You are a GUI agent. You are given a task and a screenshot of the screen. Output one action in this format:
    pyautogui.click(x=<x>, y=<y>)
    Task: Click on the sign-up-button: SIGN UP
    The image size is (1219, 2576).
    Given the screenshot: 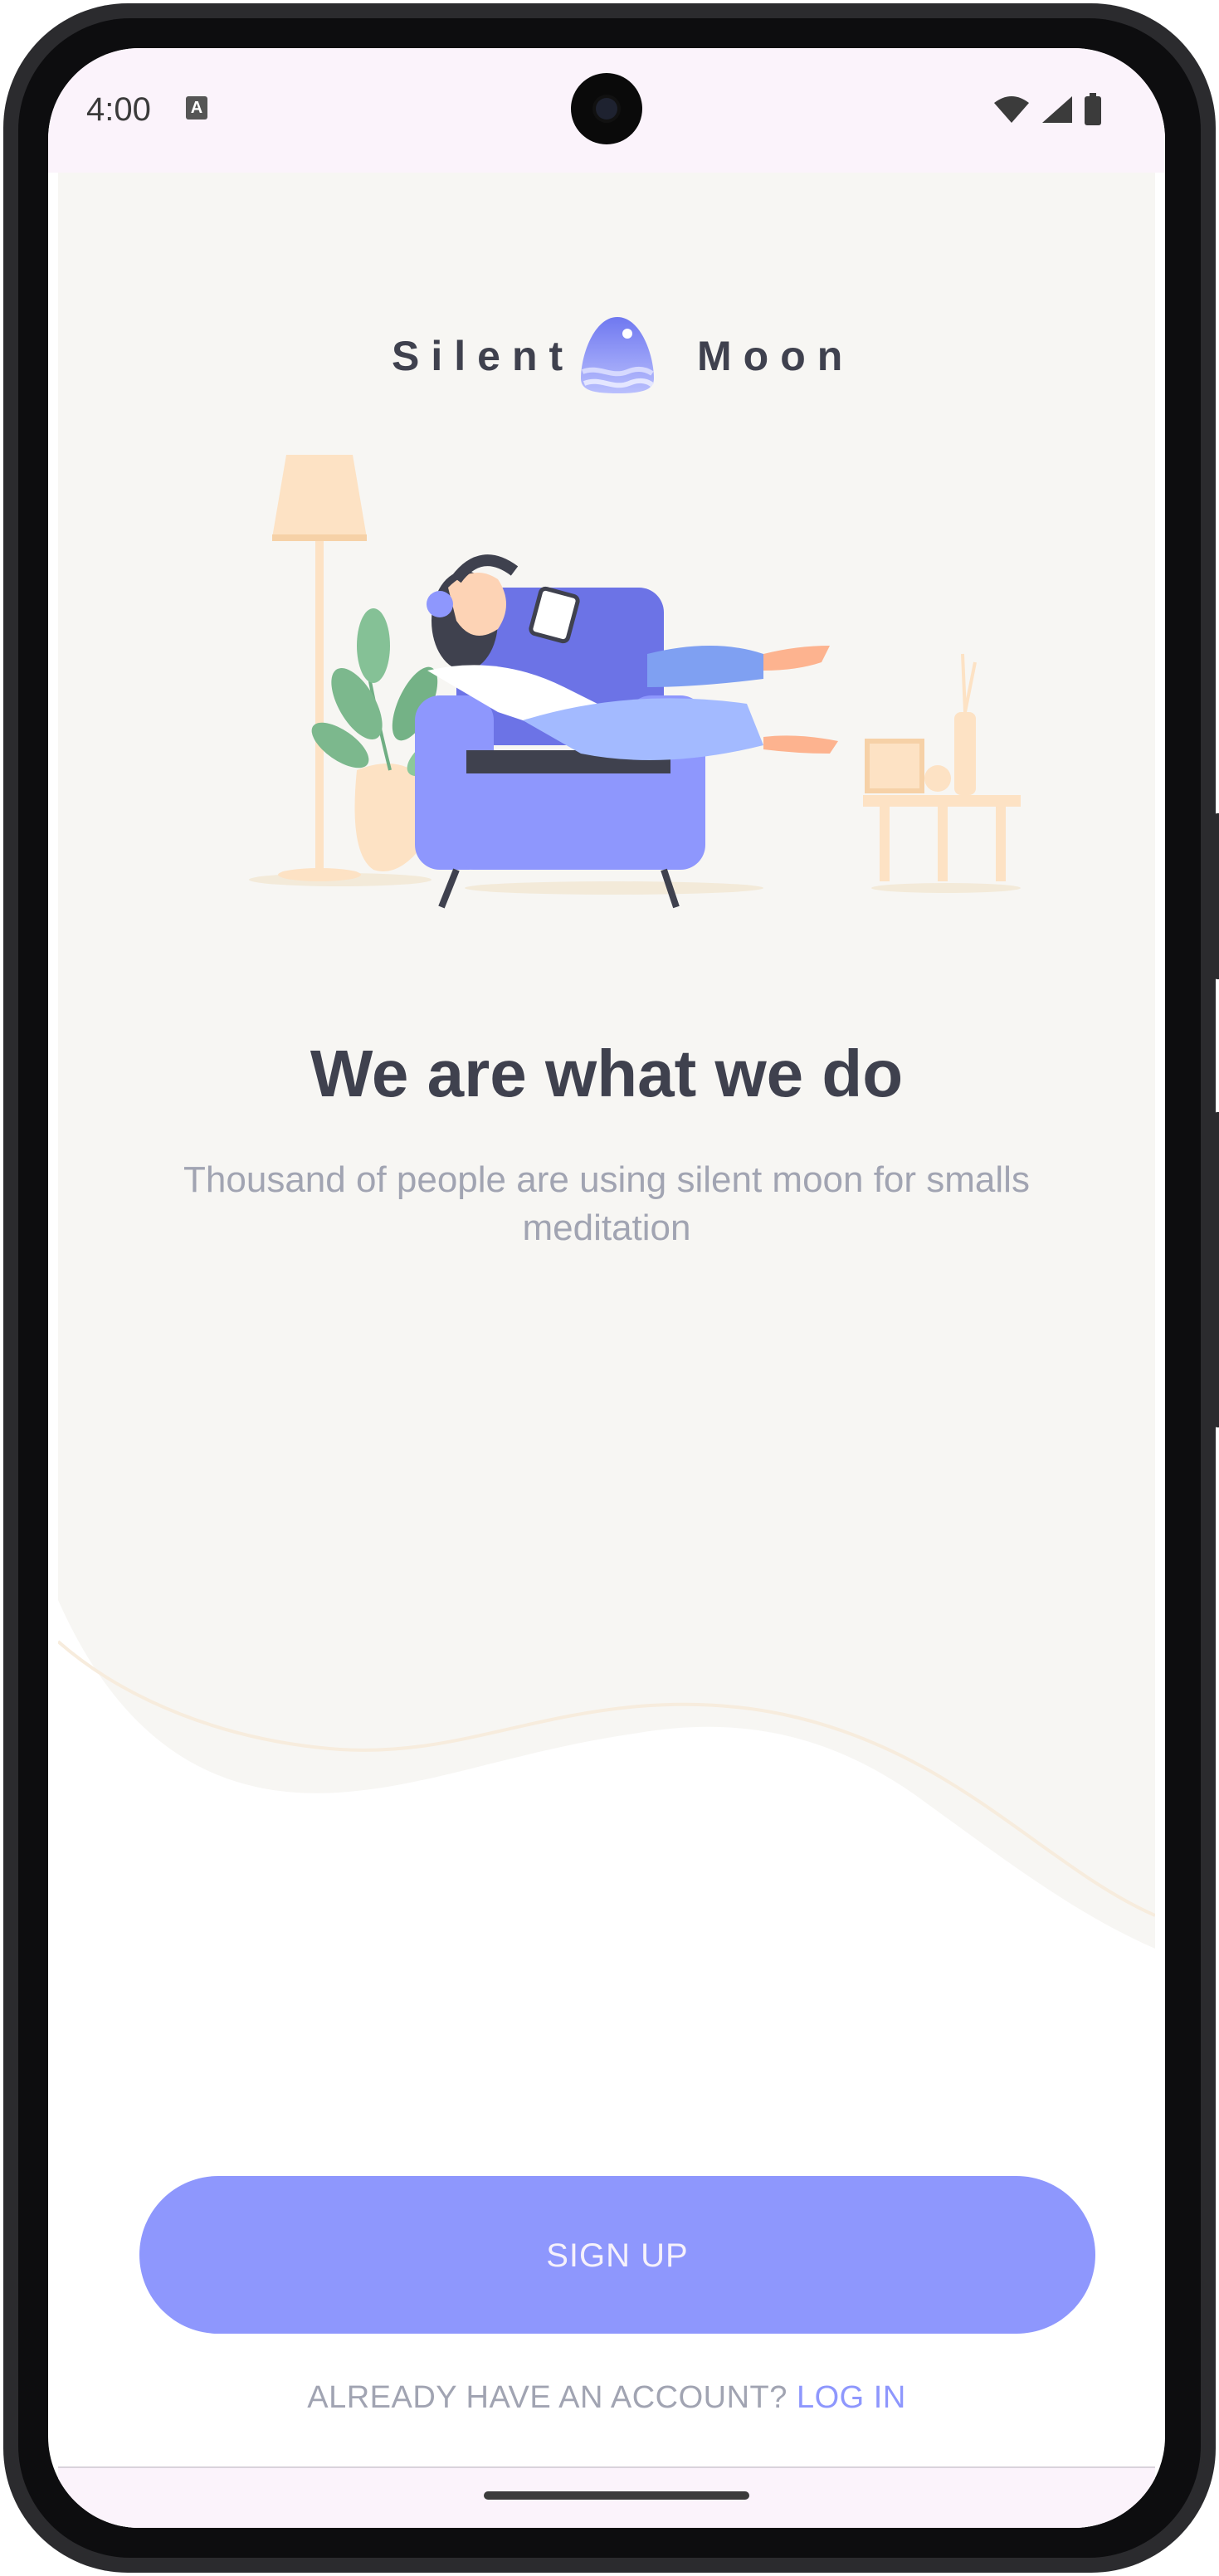 What is the action you would take?
    pyautogui.click(x=617, y=2255)
    